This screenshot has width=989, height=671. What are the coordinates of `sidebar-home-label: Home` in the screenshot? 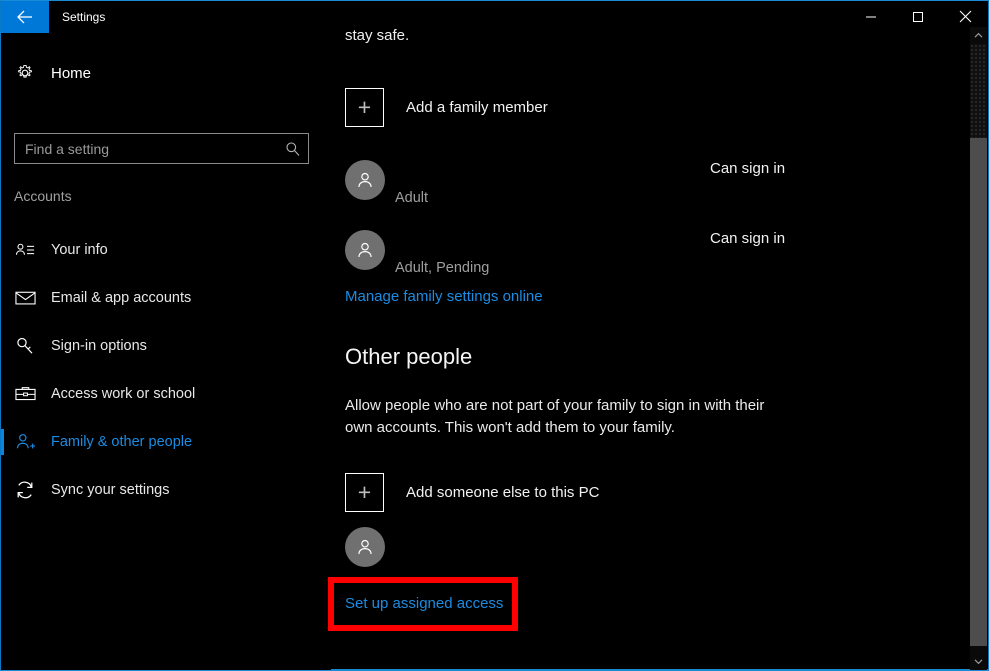 It's located at (71, 73).